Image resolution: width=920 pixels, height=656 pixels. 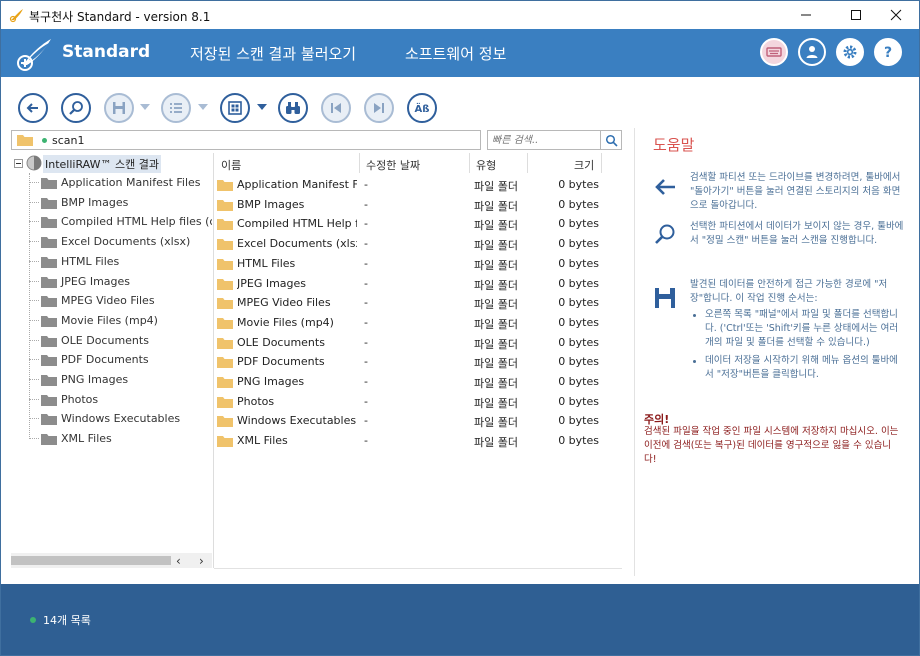 I want to click on minimize-icon, so click(x=806, y=15).